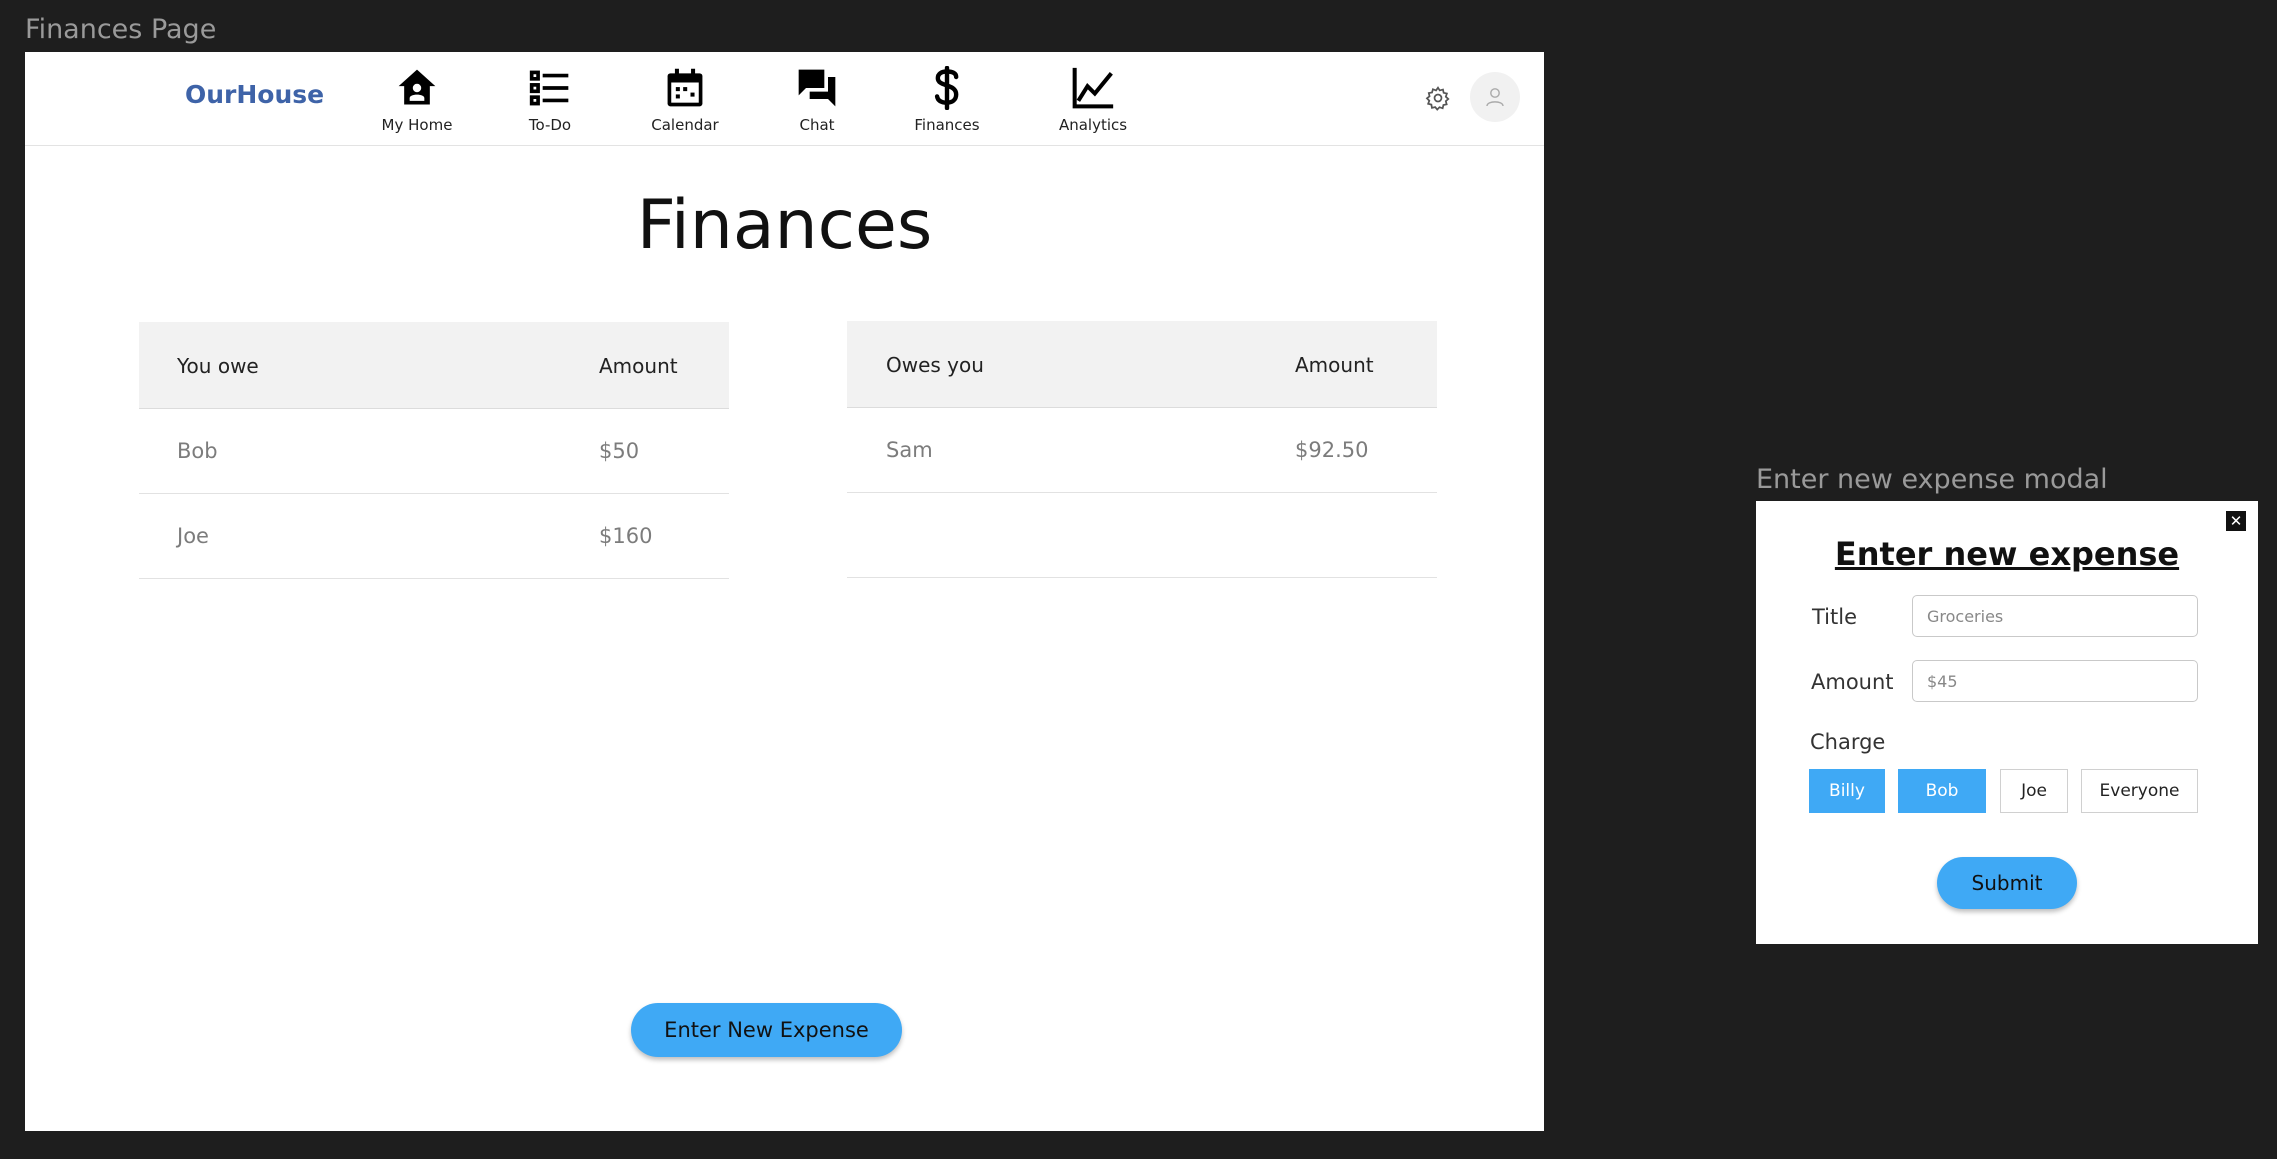 This screenshot has width=2277, height=1159. What do you see at coordinates (619, 451) in the screenshot?
I see `row-amount: $50` at bounding box center [619, 451].